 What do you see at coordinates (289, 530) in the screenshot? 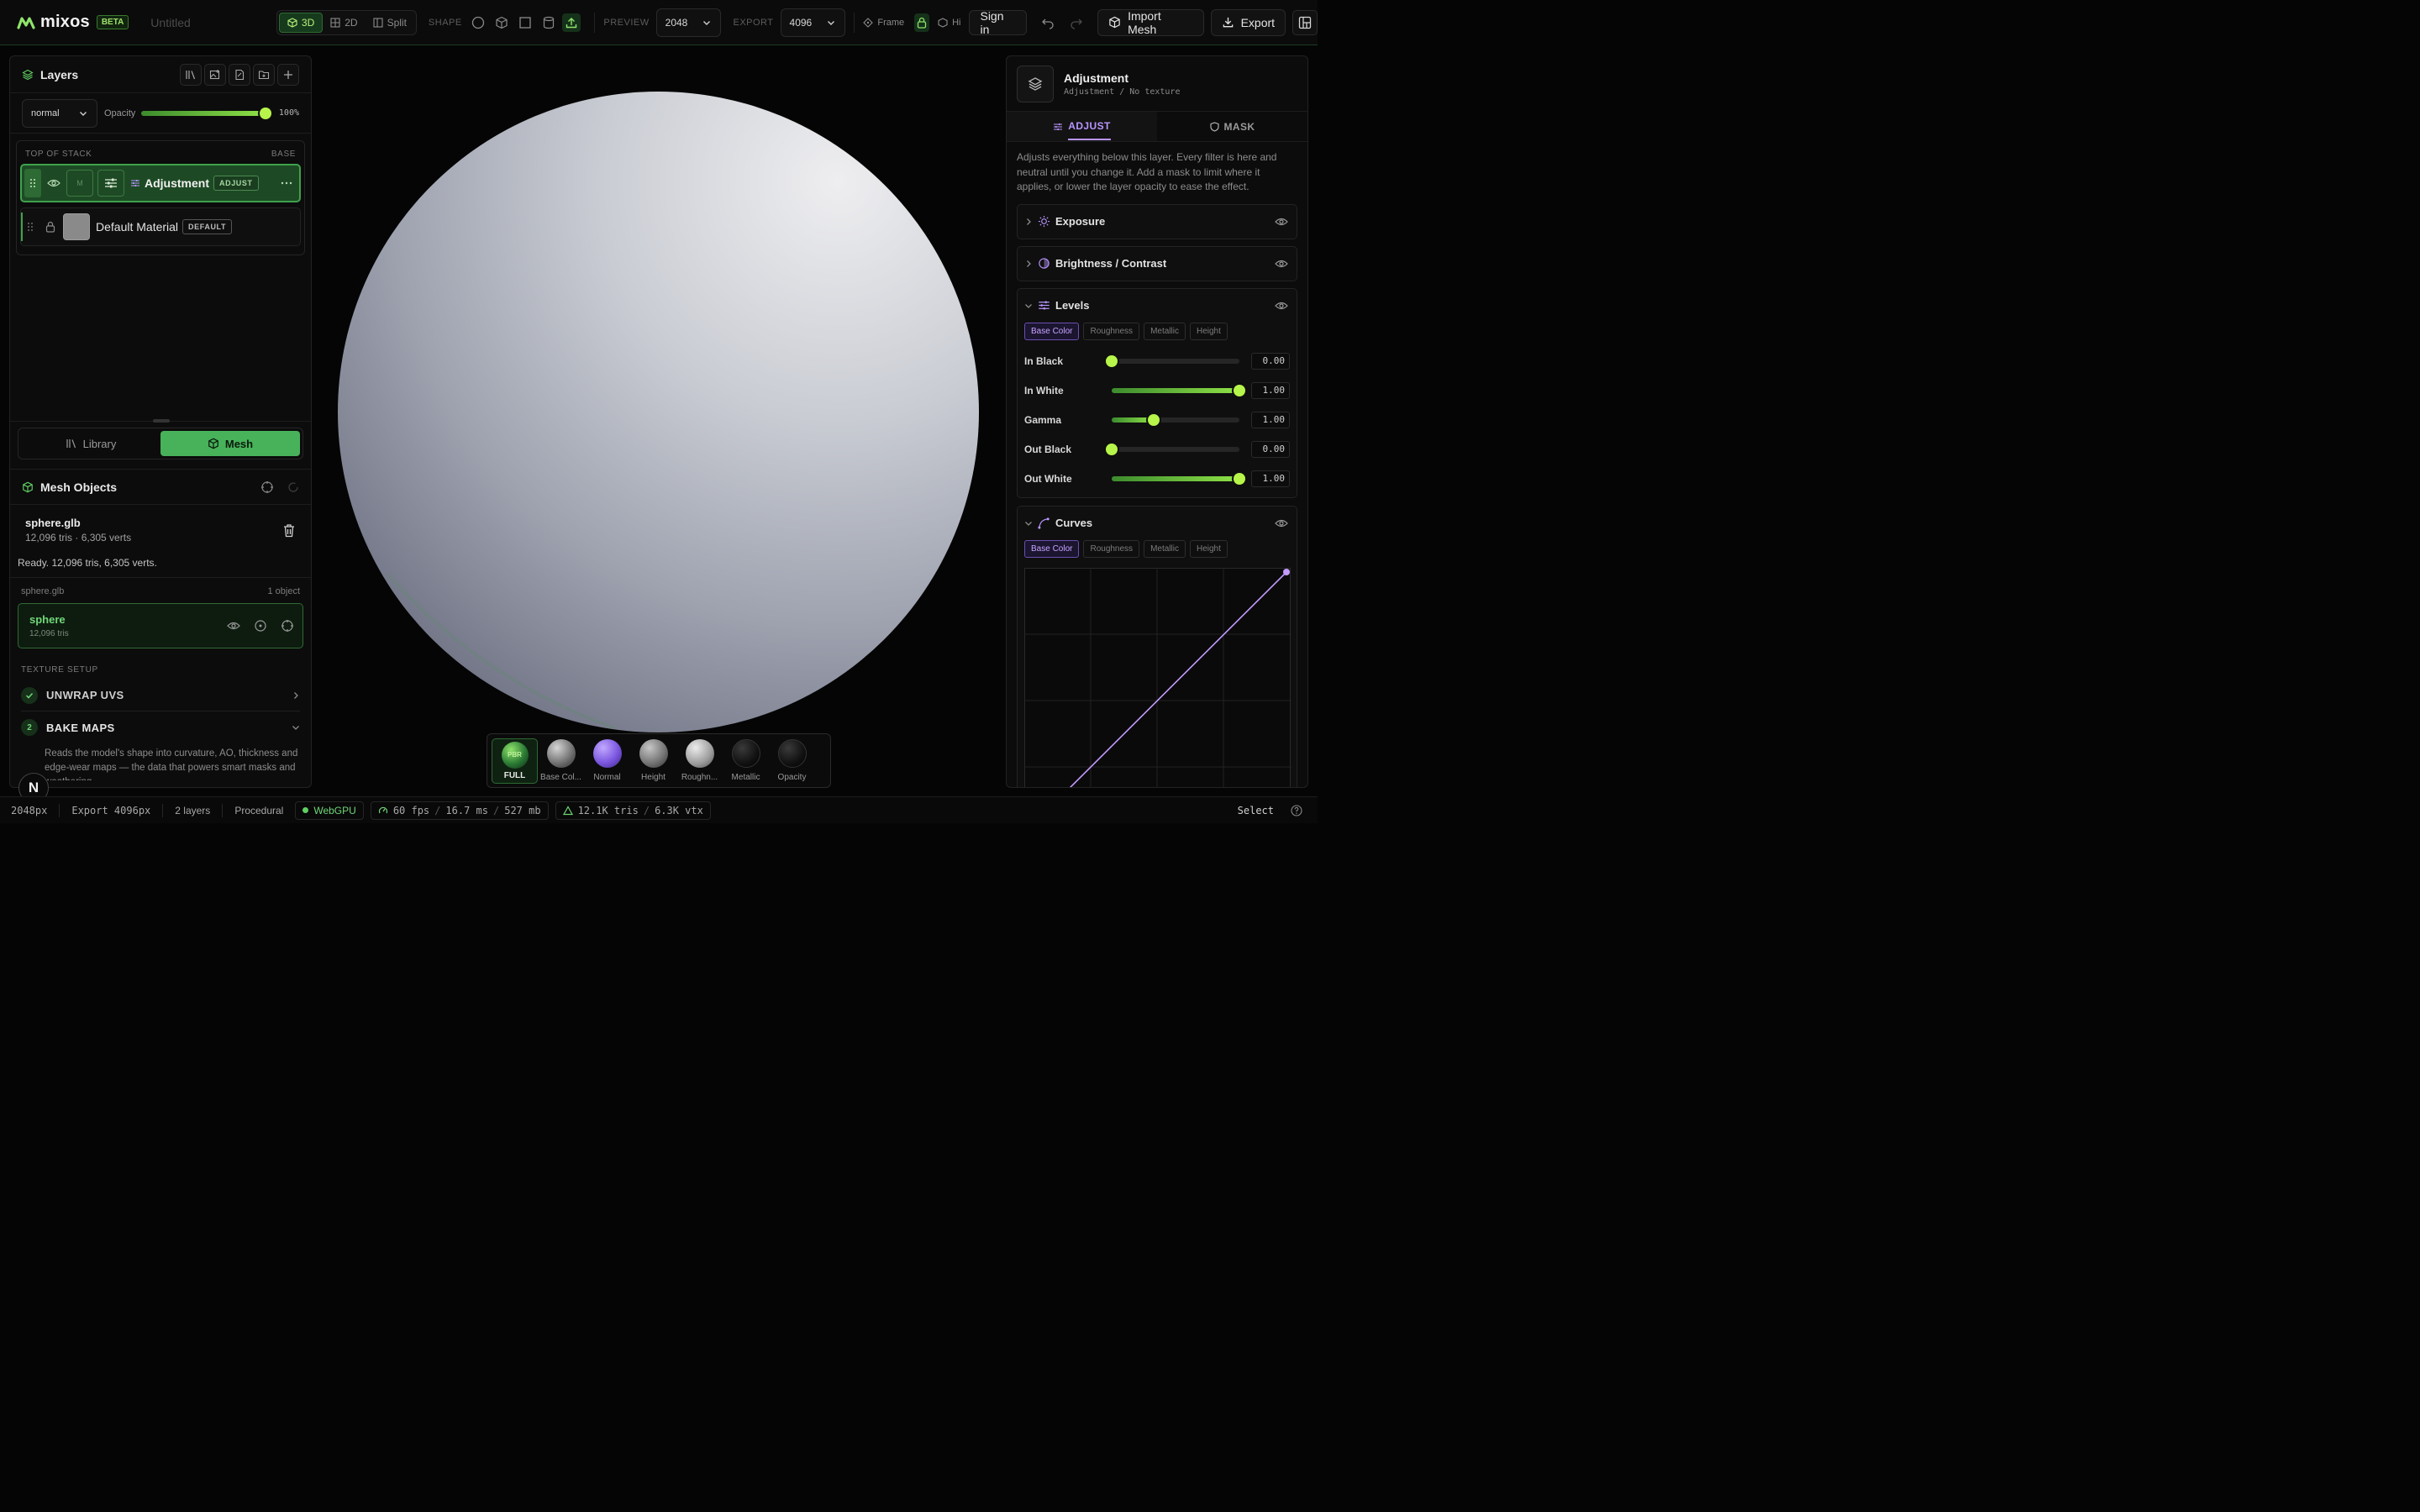
I see `trash-icon` at bounding box center [289, 530].